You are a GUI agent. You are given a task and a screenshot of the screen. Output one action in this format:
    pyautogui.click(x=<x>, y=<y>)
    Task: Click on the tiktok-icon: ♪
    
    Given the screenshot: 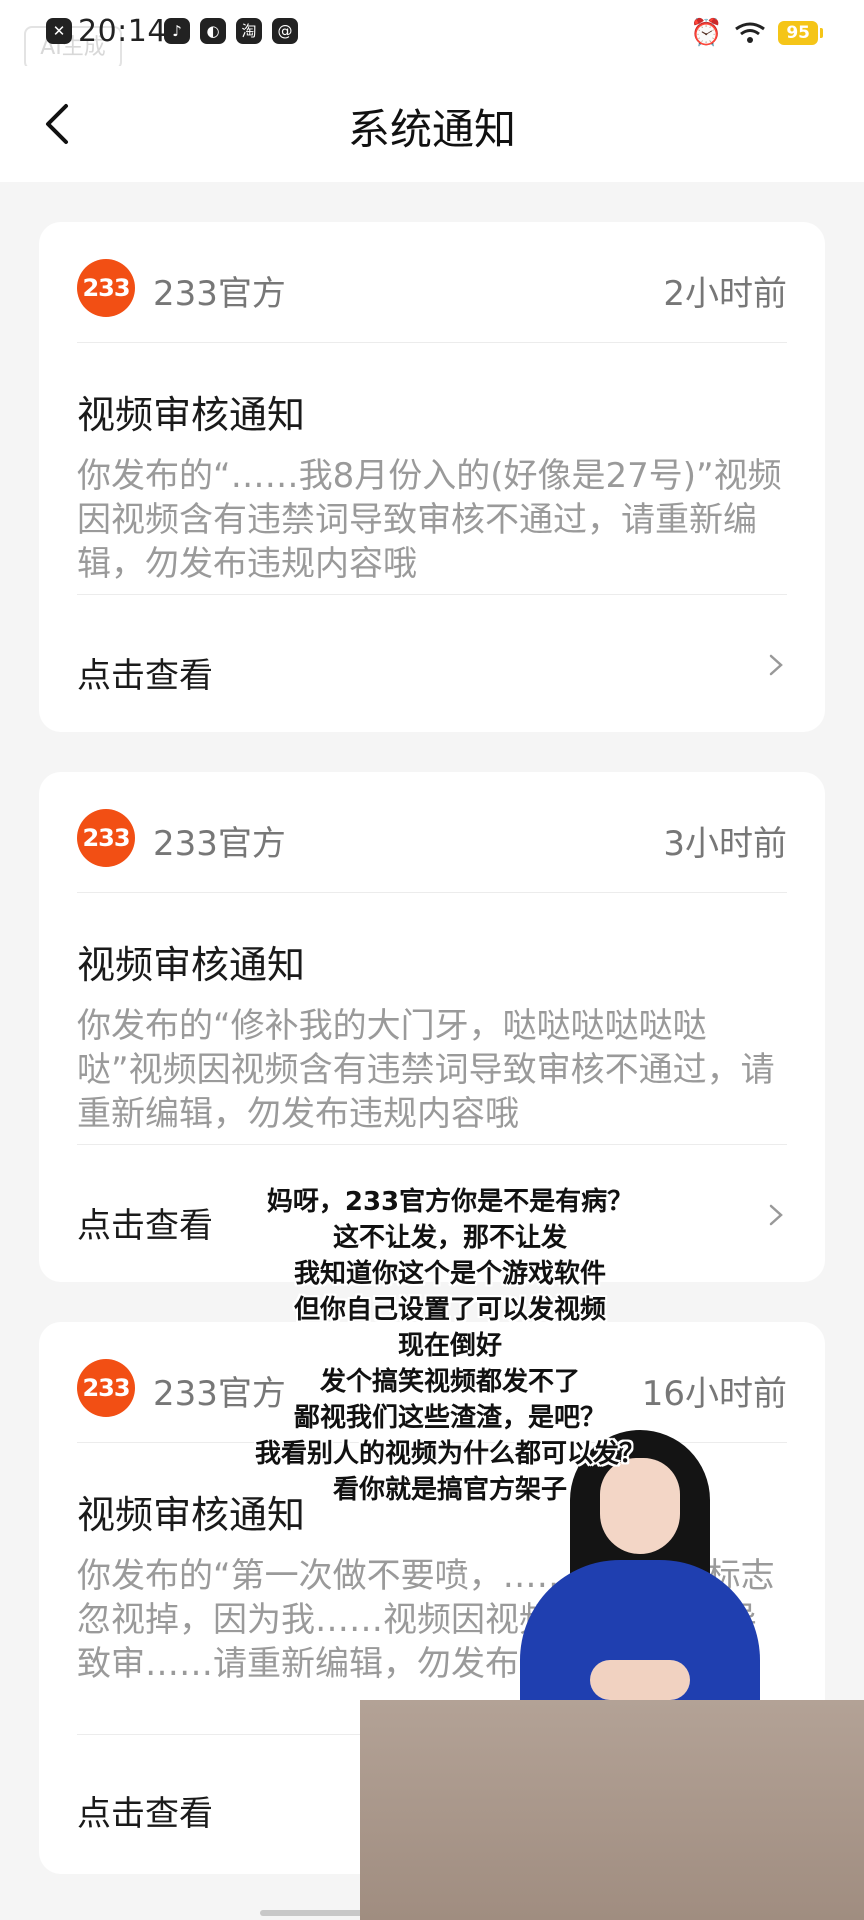 What is the action you would take?
    pyautogui.click(x=177, y=31)
    